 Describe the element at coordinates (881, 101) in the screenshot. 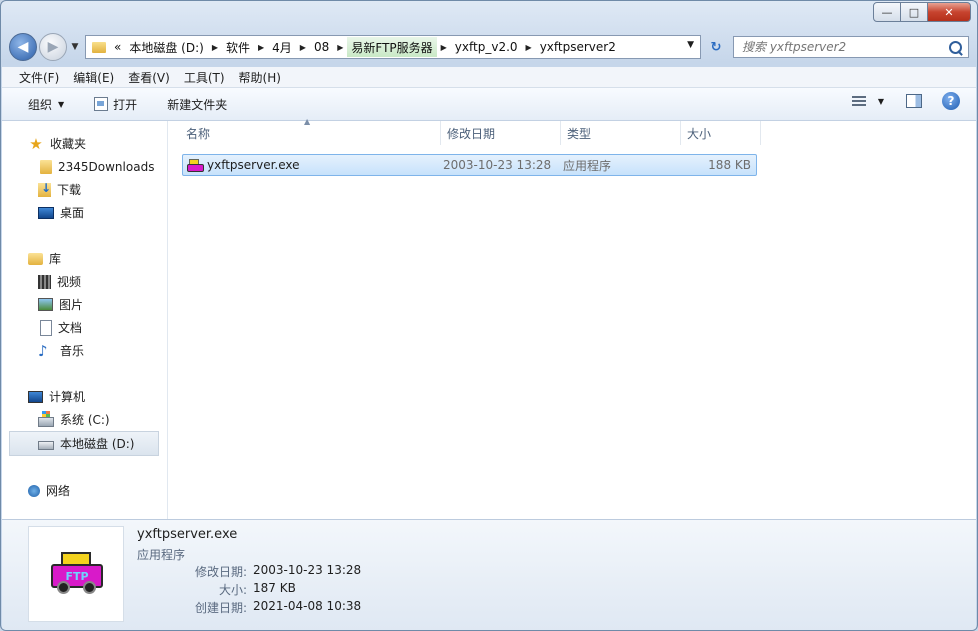

I see `view-dropdown-icon: ▼` at that location.